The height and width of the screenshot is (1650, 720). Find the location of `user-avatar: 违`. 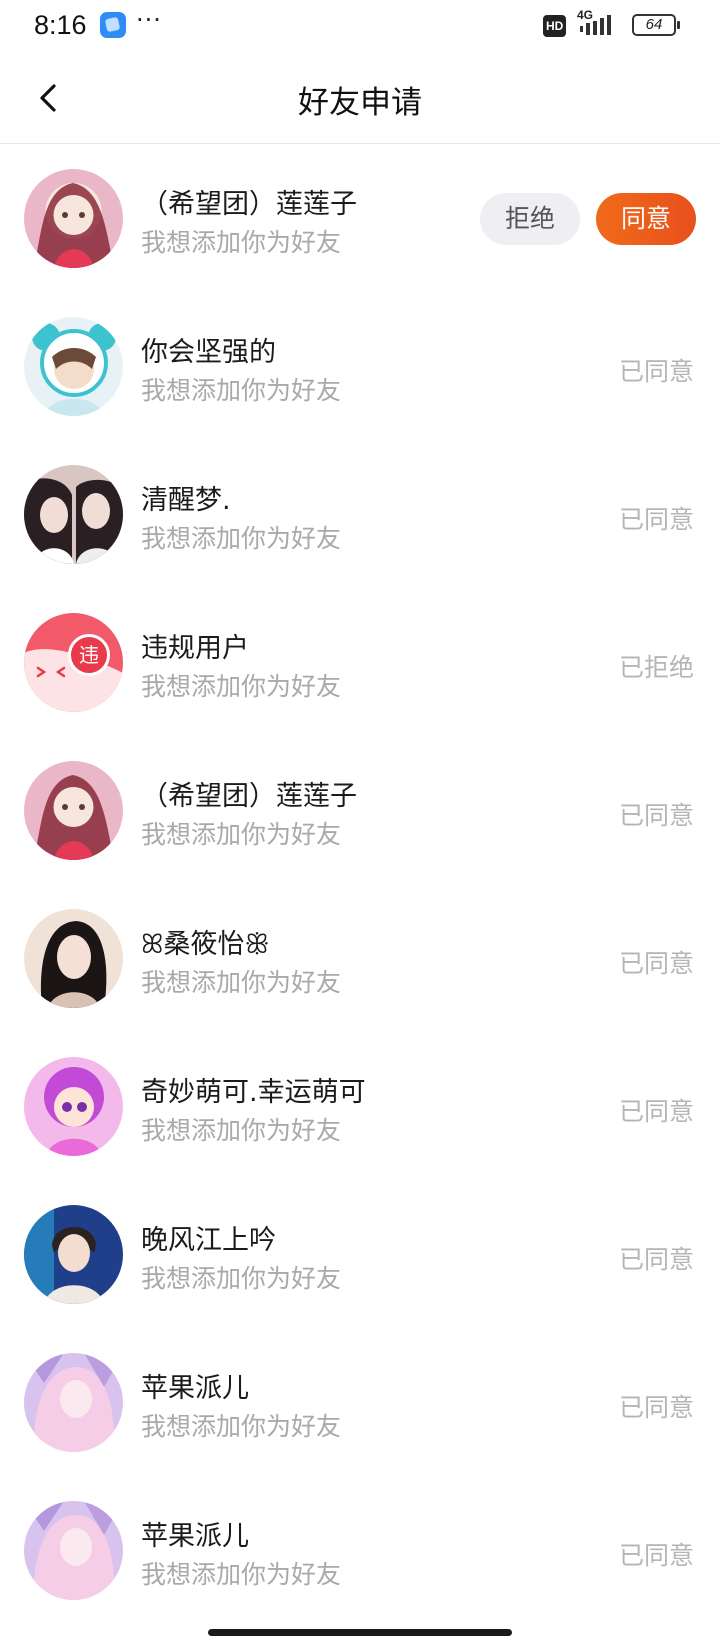

user-avatar: 违 is located at coordinates (73, 662).